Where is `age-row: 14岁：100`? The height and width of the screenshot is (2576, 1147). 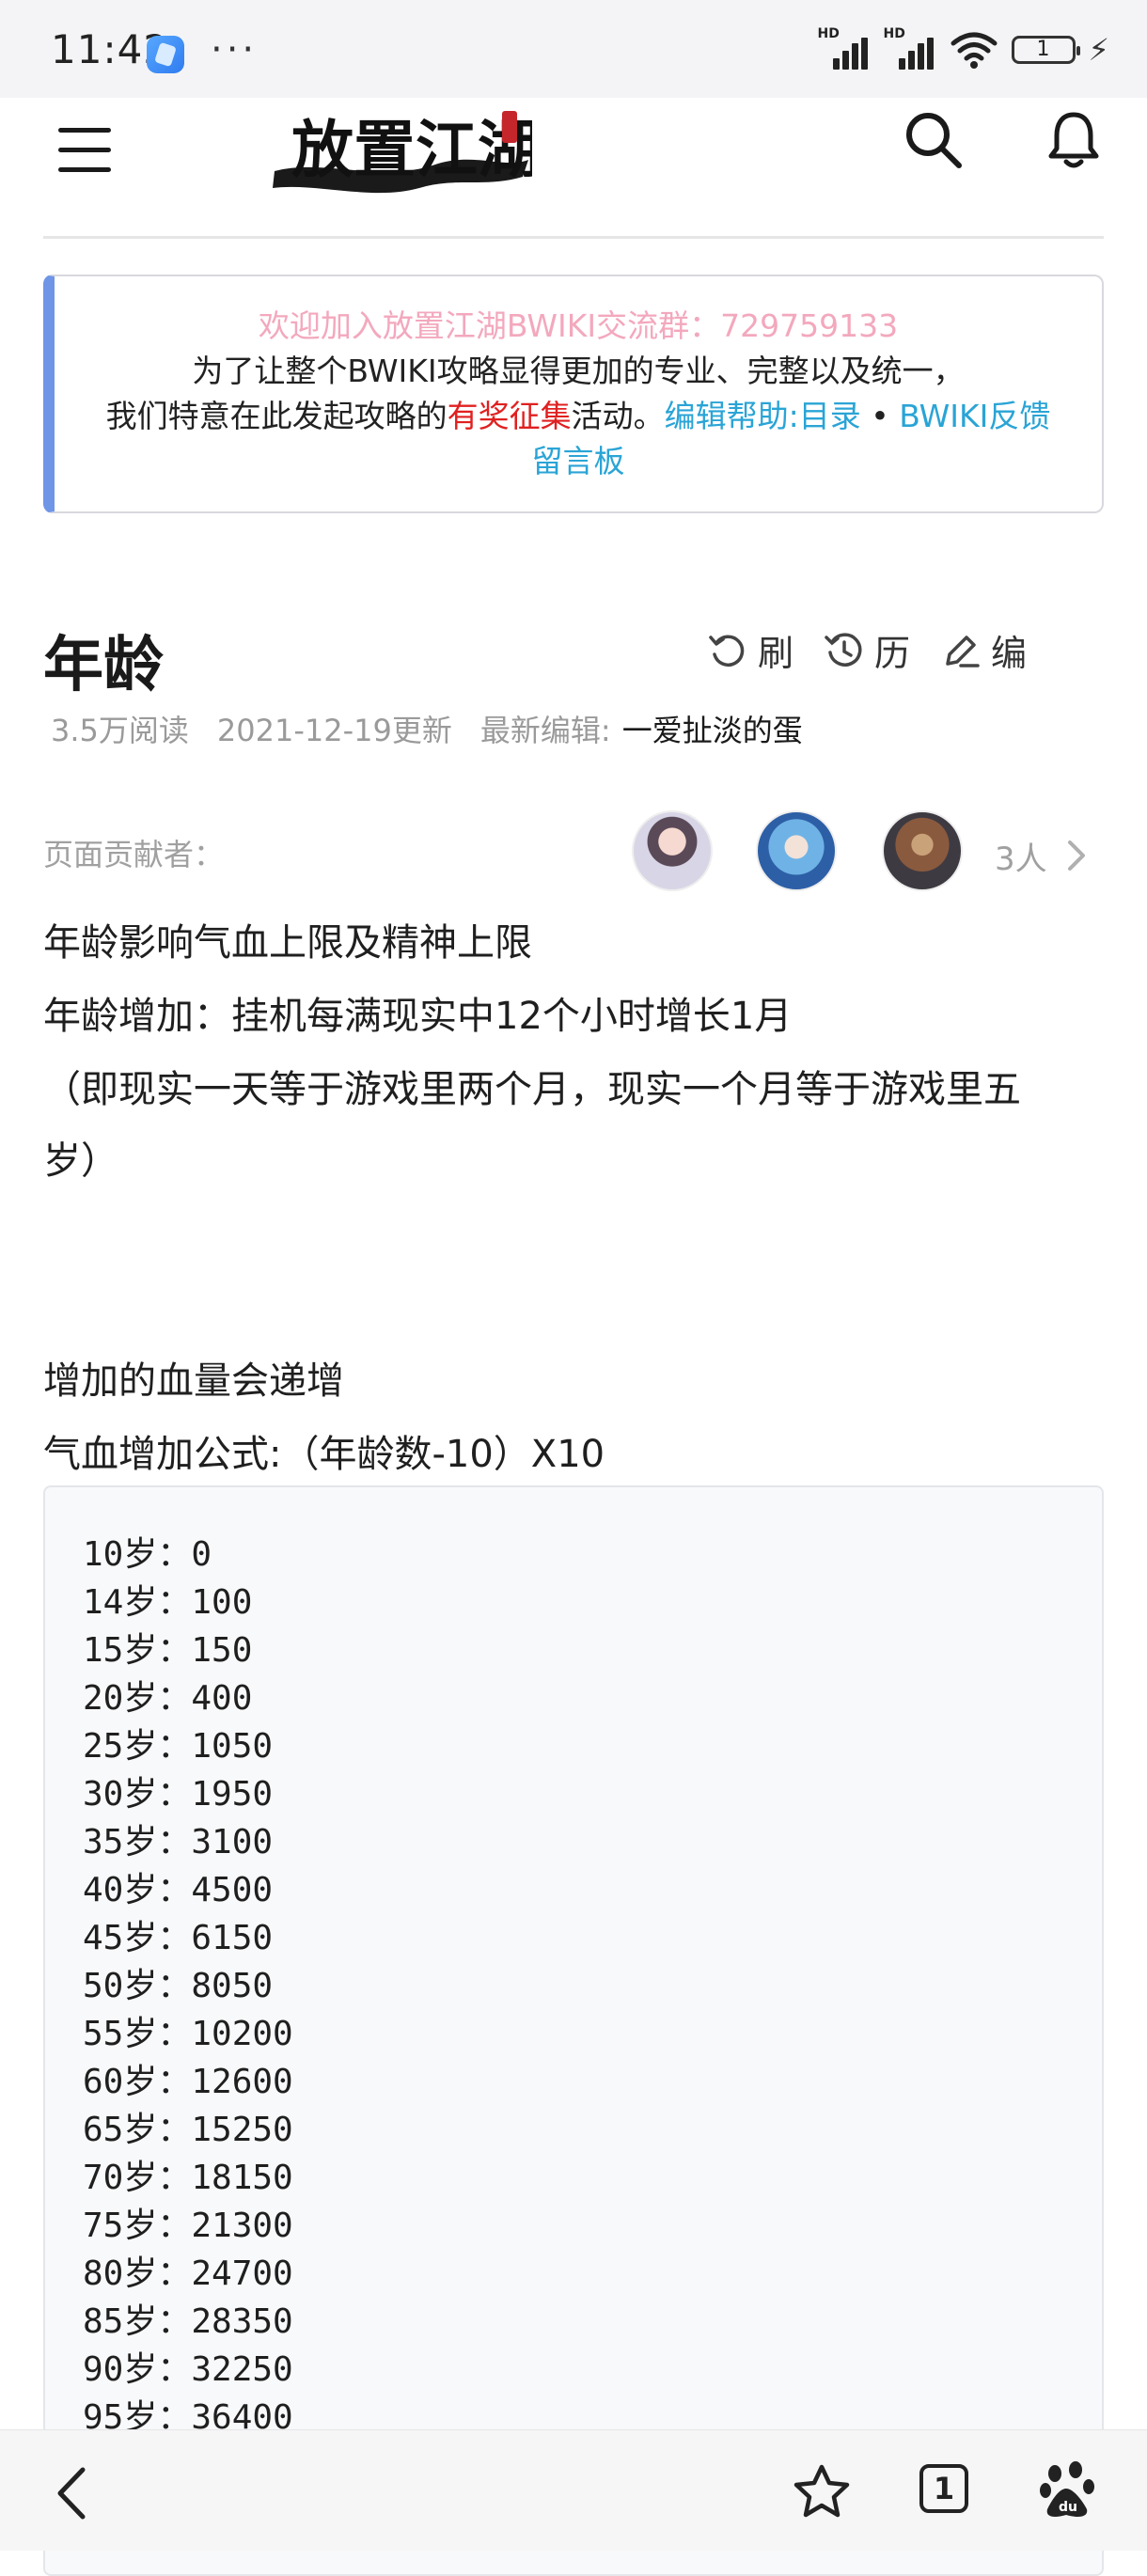
age-row: 14岁：100 is located at coordinates (168, 1603).